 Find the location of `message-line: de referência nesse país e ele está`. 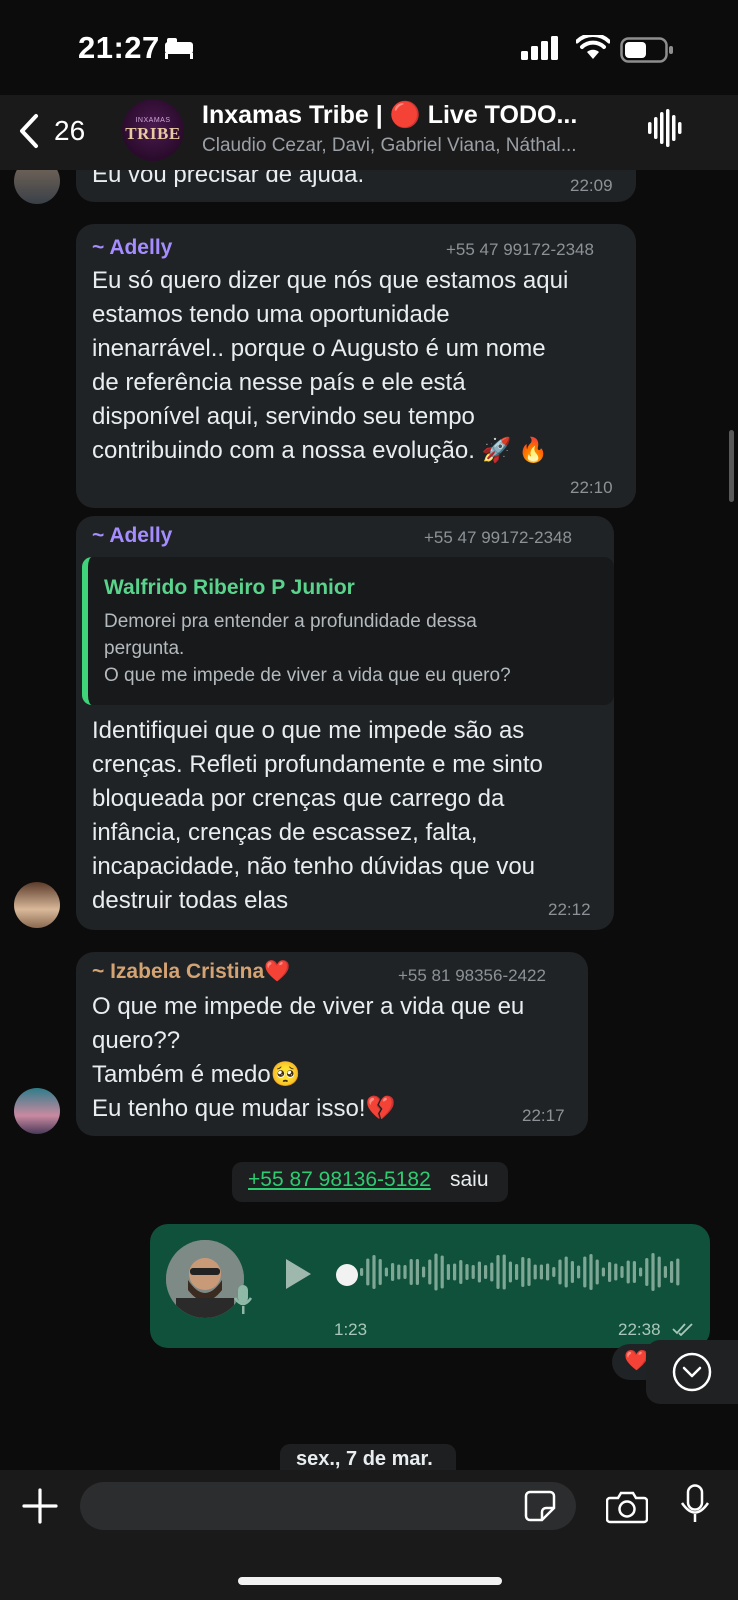

message-line: de referência nesse país e ele está is located at coordinates (279, 382).